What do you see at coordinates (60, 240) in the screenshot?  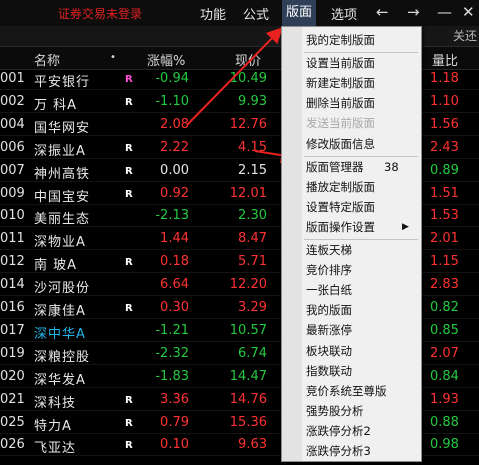 I see `stock-name: 深物业A` at bounding box center [60, 240].